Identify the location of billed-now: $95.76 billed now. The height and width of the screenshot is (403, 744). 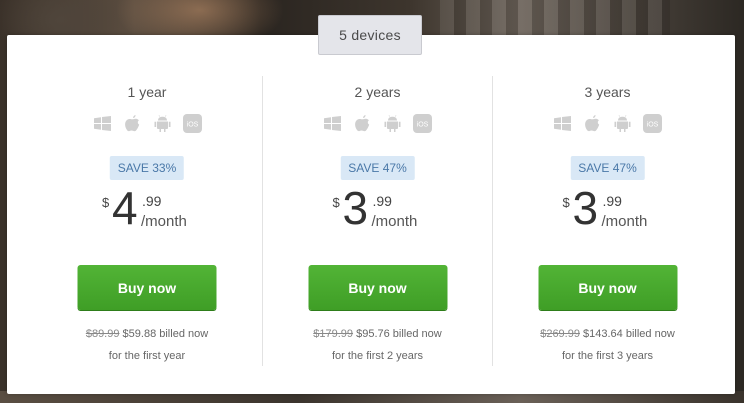
(399, 334).